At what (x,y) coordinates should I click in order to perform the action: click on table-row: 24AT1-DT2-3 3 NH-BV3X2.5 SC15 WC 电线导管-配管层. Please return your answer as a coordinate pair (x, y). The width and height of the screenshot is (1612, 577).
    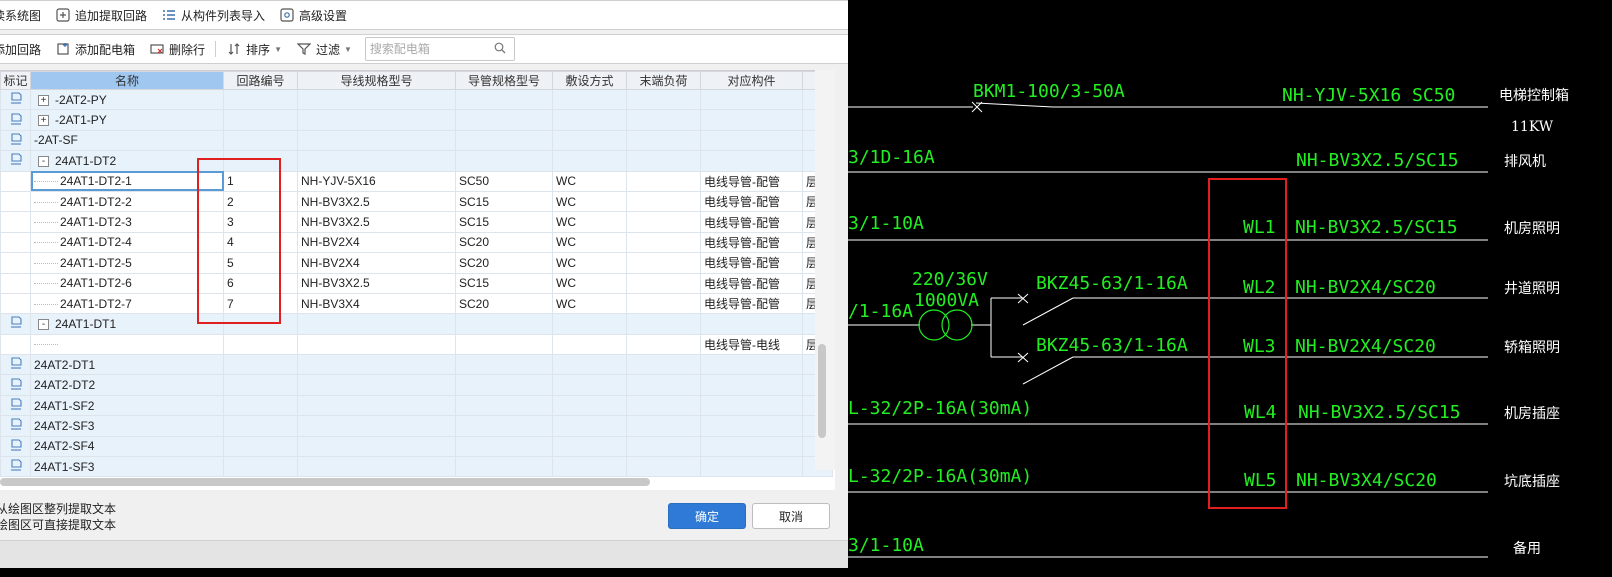
    Looking at the image, I should click on (416, 222).